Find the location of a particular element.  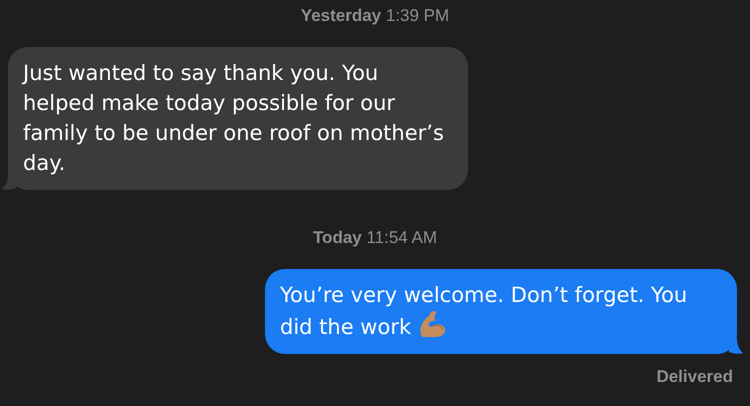

delivery-status: Delivered is located at coordinates (694, 377).